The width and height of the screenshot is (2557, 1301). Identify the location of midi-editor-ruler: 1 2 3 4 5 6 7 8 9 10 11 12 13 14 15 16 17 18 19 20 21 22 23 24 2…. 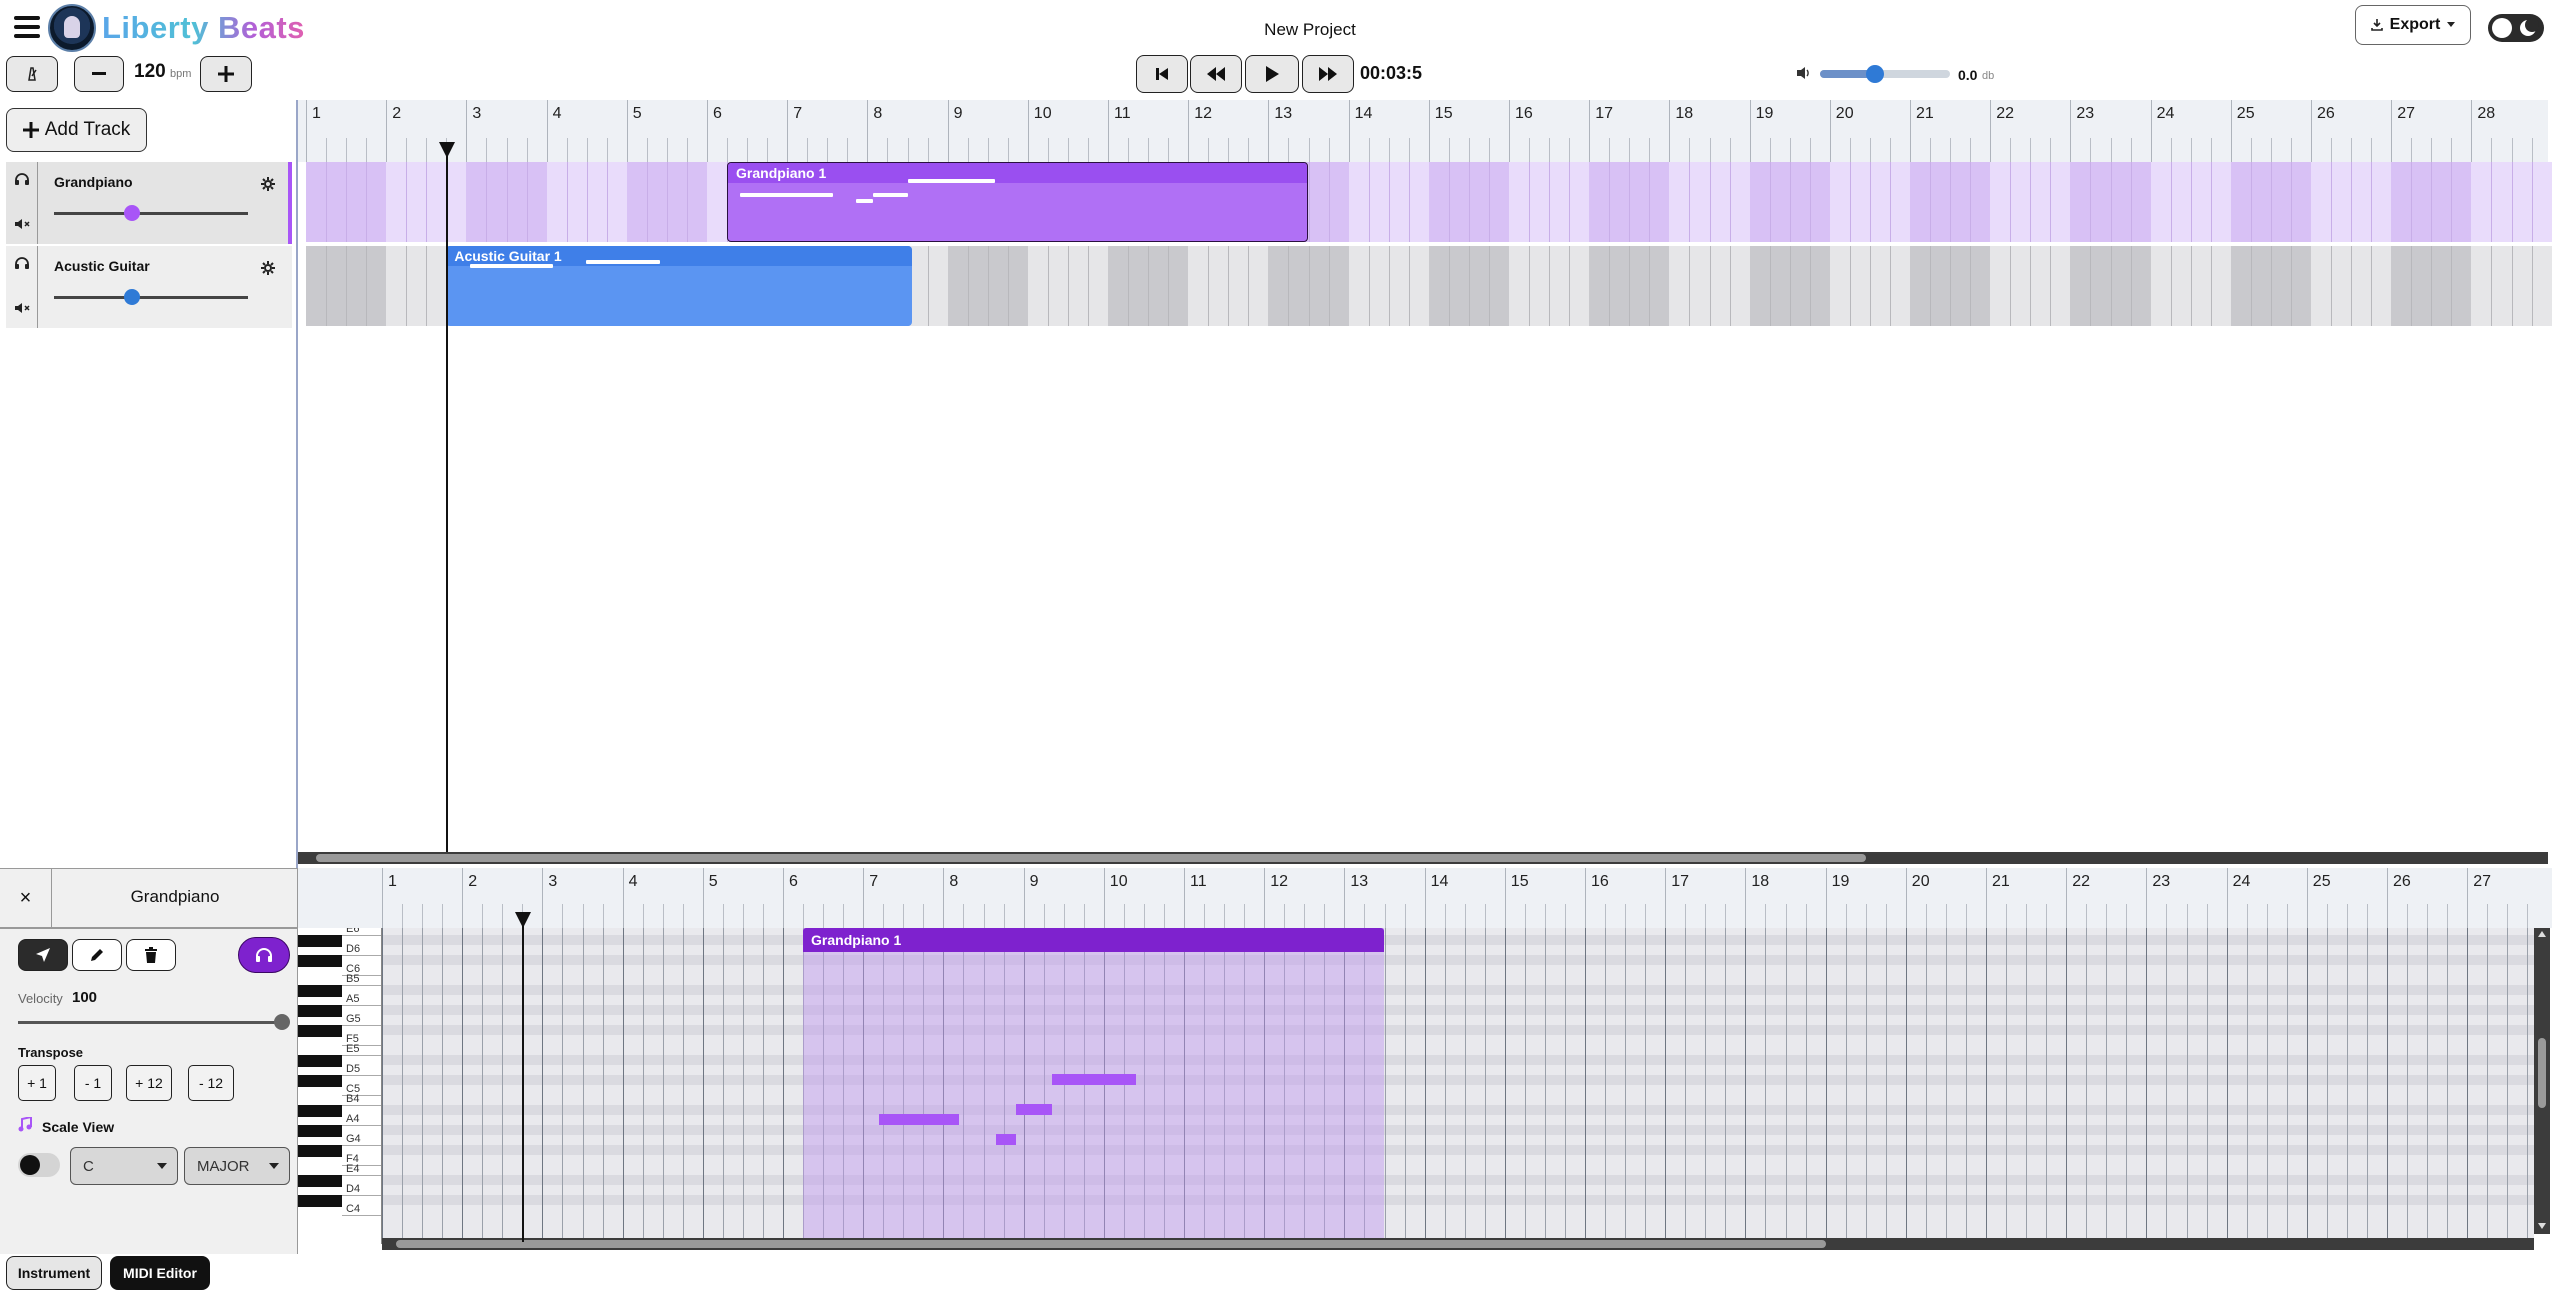
(1467, 898).